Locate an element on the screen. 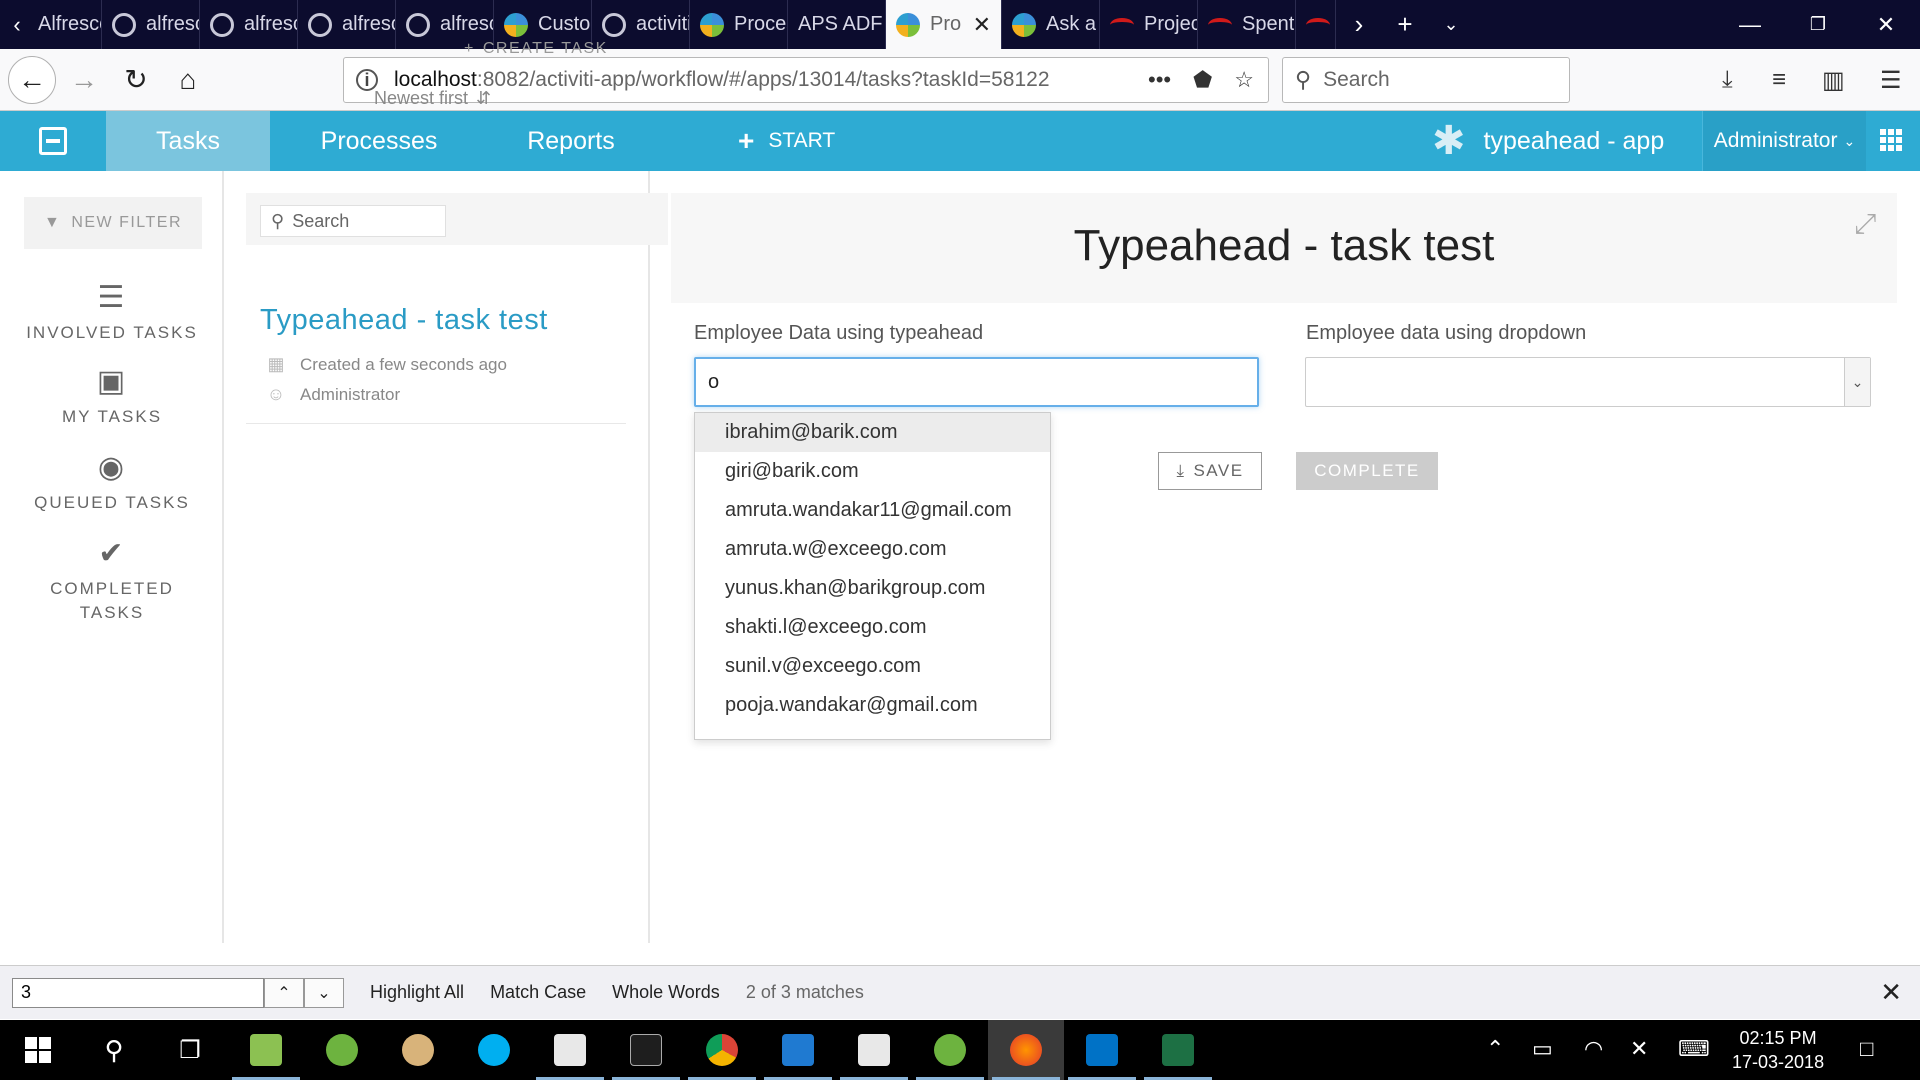 Image resolution: width=1920 pixels, height=1080 pixels. suggestion-item: amruta.wandakar11@gmail.com is located at coordinates (872, 510).